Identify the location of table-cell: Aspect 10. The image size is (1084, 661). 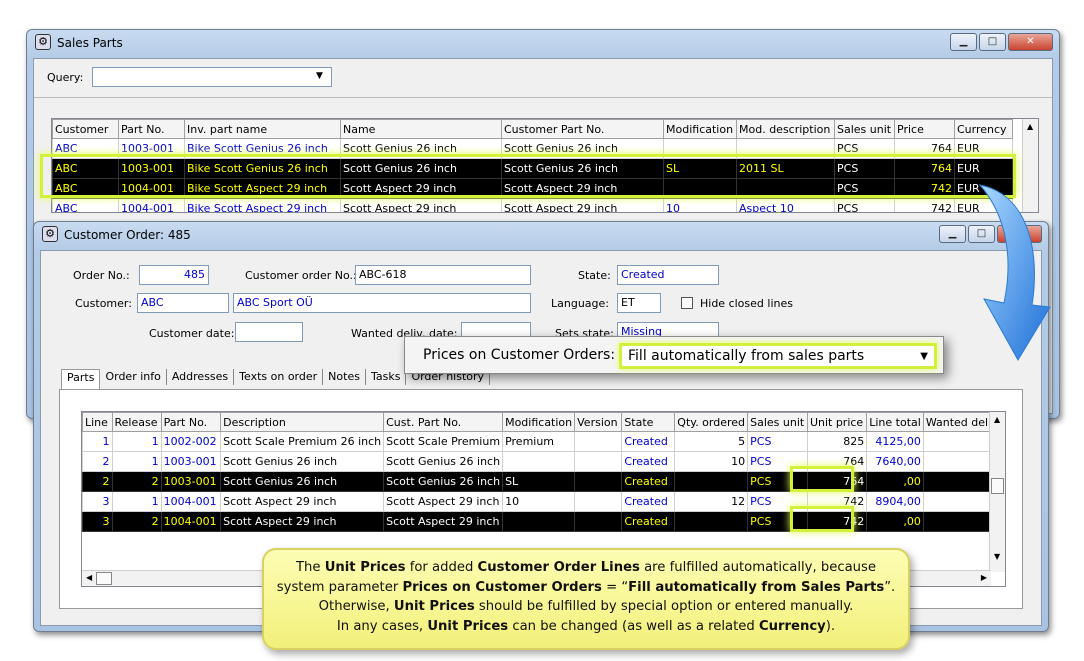
(785, 205).